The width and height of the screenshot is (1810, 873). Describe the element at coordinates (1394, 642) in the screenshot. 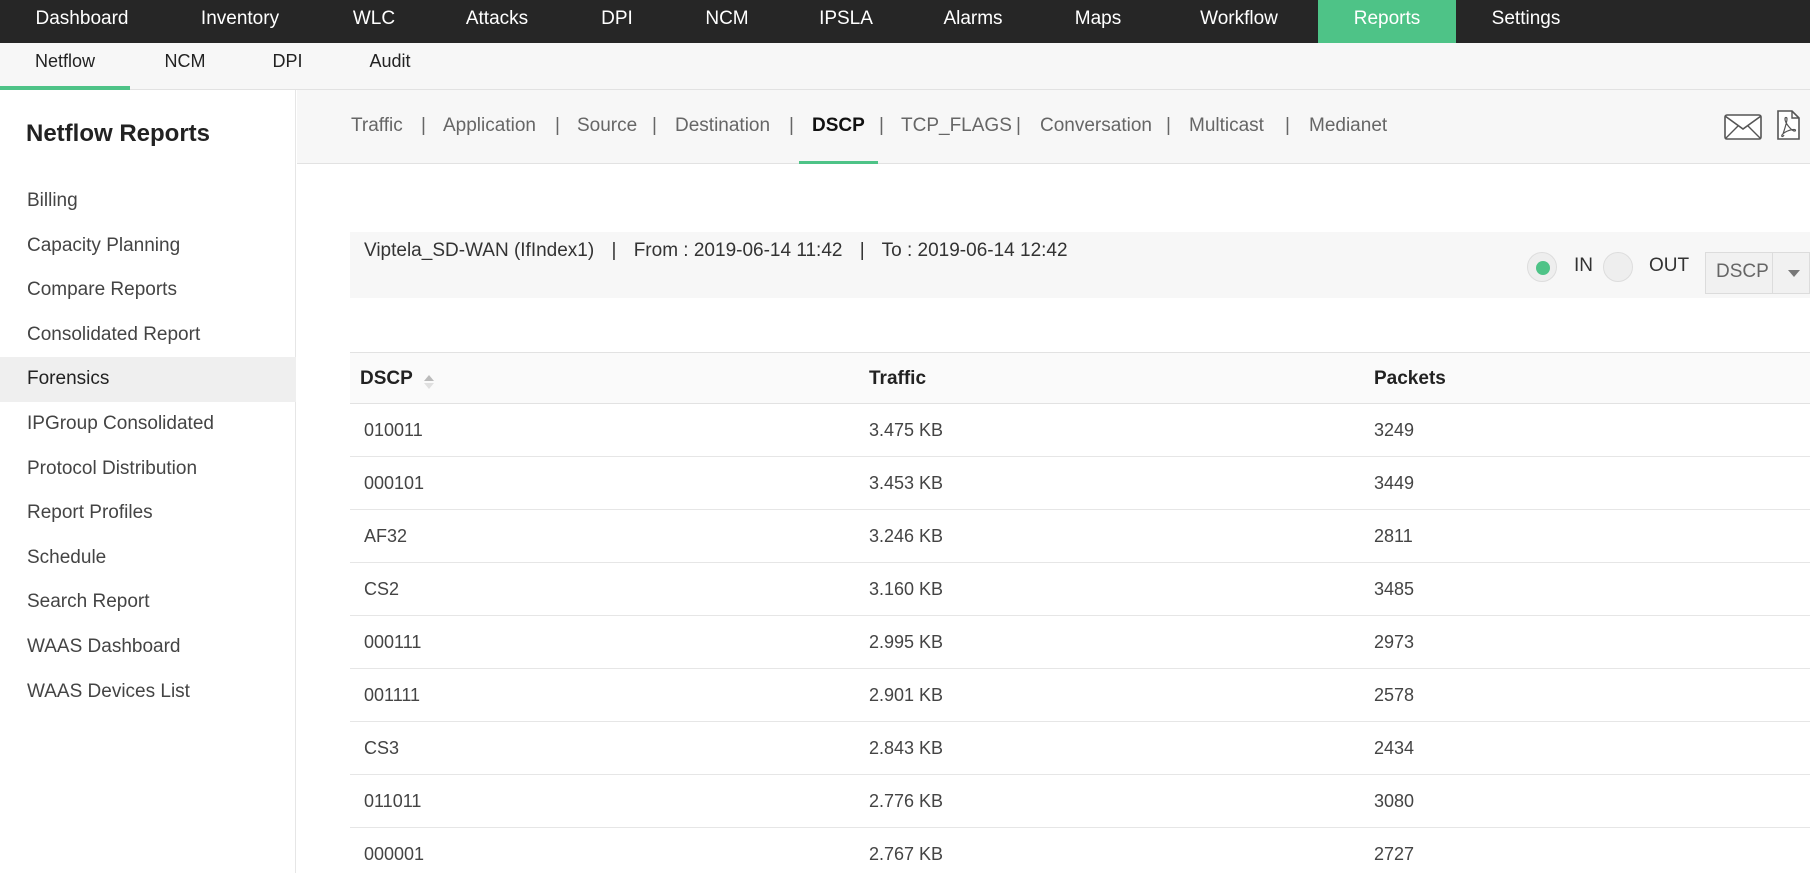

I see `packets-cell: 2973` at that location.